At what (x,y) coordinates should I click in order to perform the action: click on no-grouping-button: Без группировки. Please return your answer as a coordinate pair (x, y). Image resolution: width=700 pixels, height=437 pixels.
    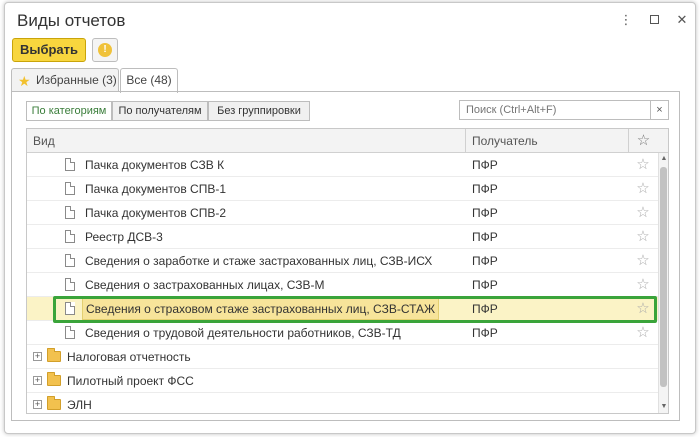
    Looking at the image, I should click on (259, 111).